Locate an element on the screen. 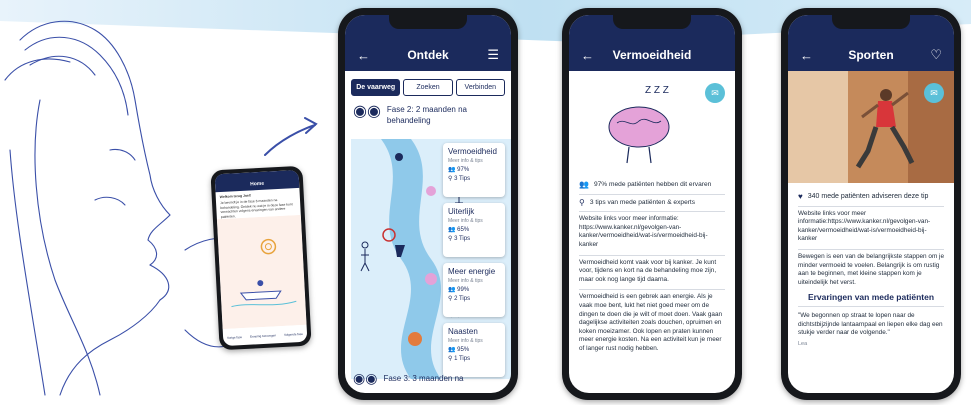  stat-advise: ♥ 340 mede patiënten adviseren deze tip is located at coordinates (871, 197).